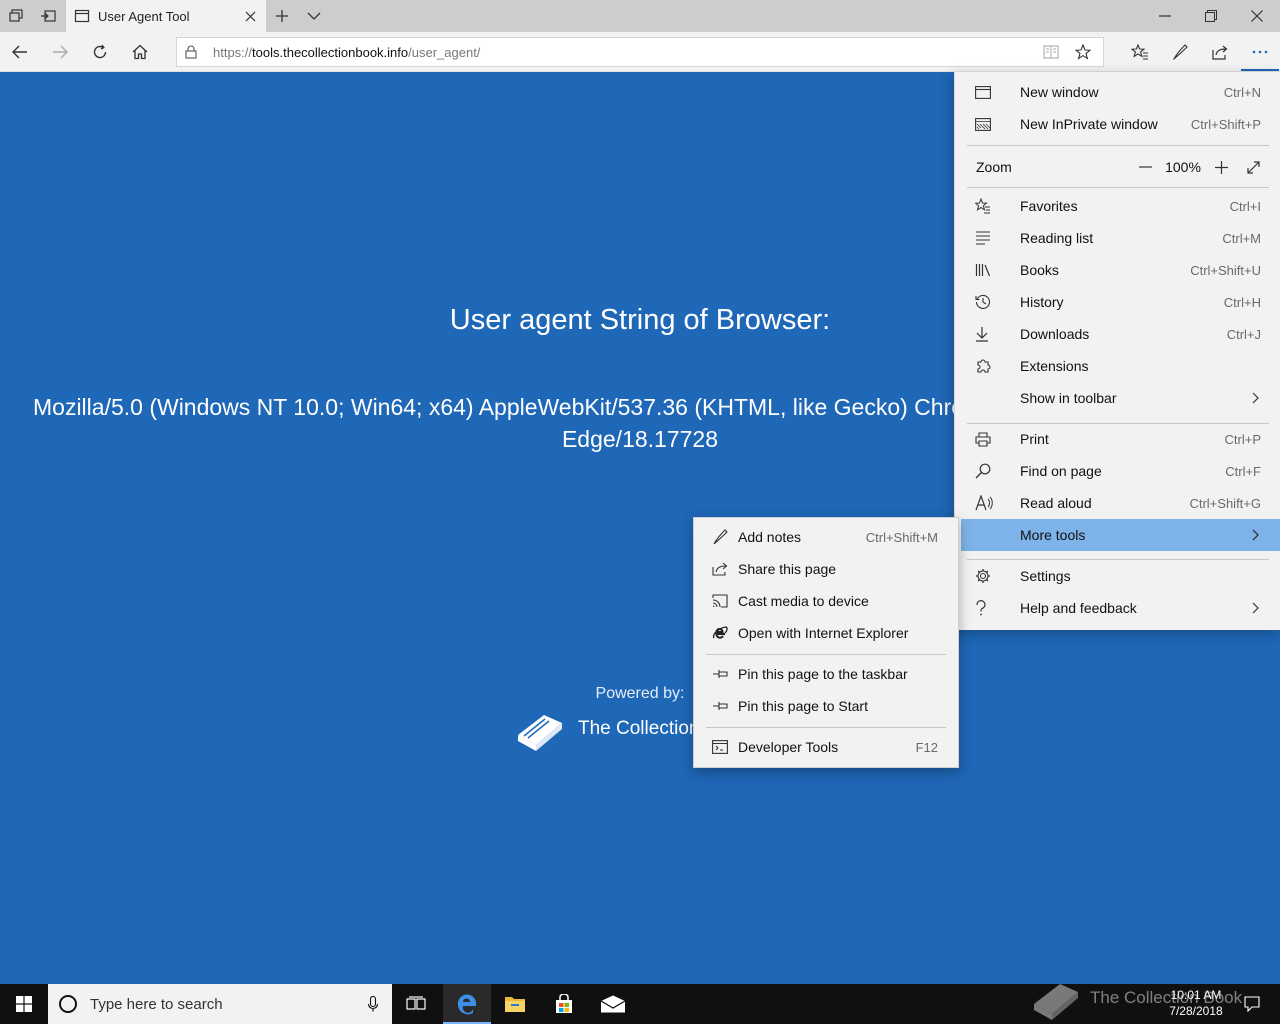  What do you see at coordinates (1221, 167) in the screenshot?
I see `zoom-in-plus-icon` at bounding box center [1221, 167].